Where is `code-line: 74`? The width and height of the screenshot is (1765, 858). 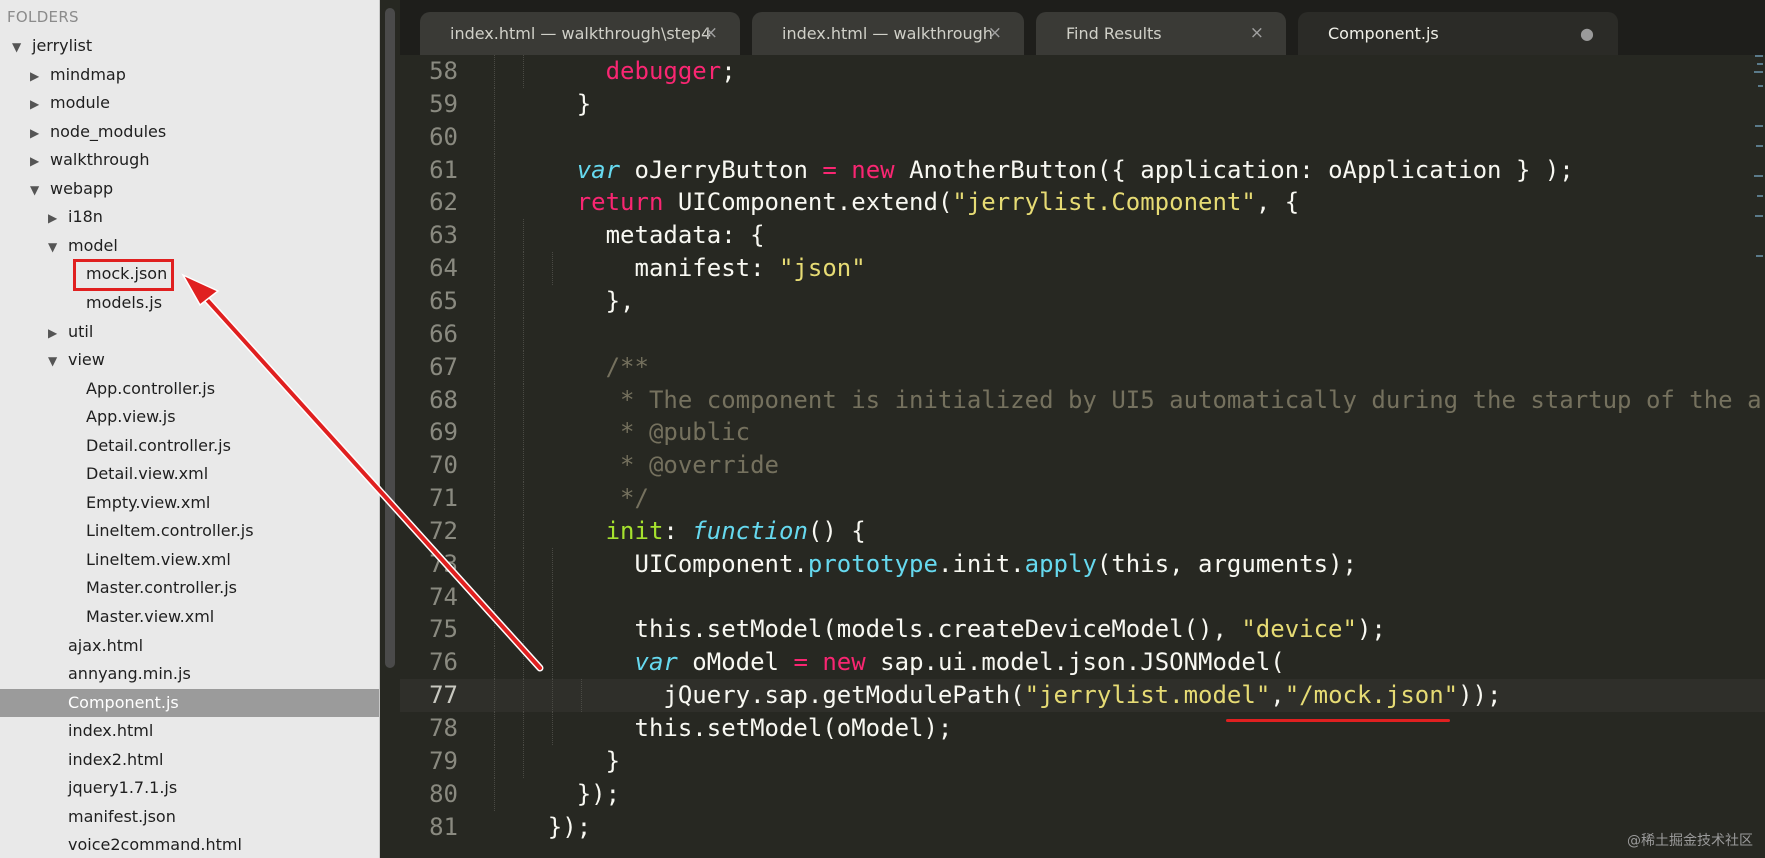
code-line: 74 is located at coordinates (1082, 597).